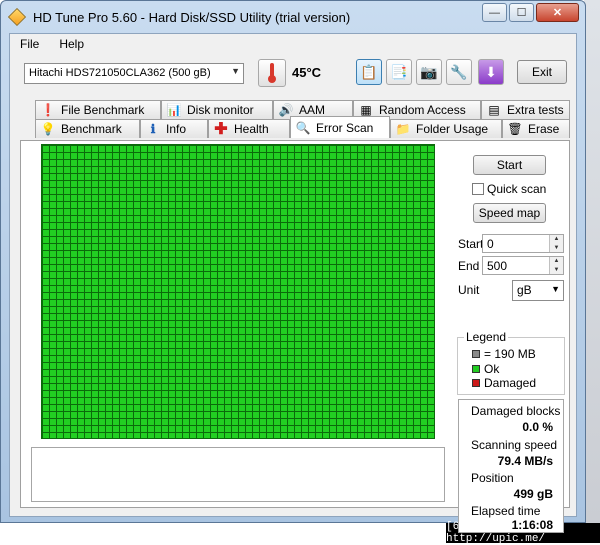  I want to click on download-arrow-icon: ⬇, so click(491, 71).